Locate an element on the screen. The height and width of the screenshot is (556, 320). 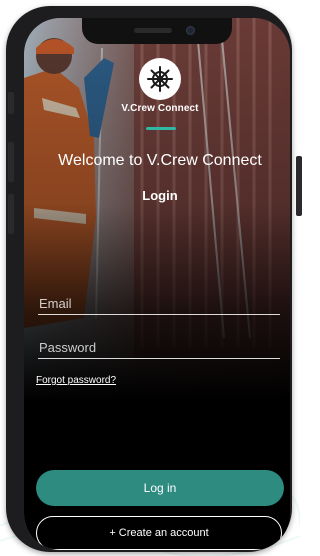
password-input is located at coordinates (159, 347).